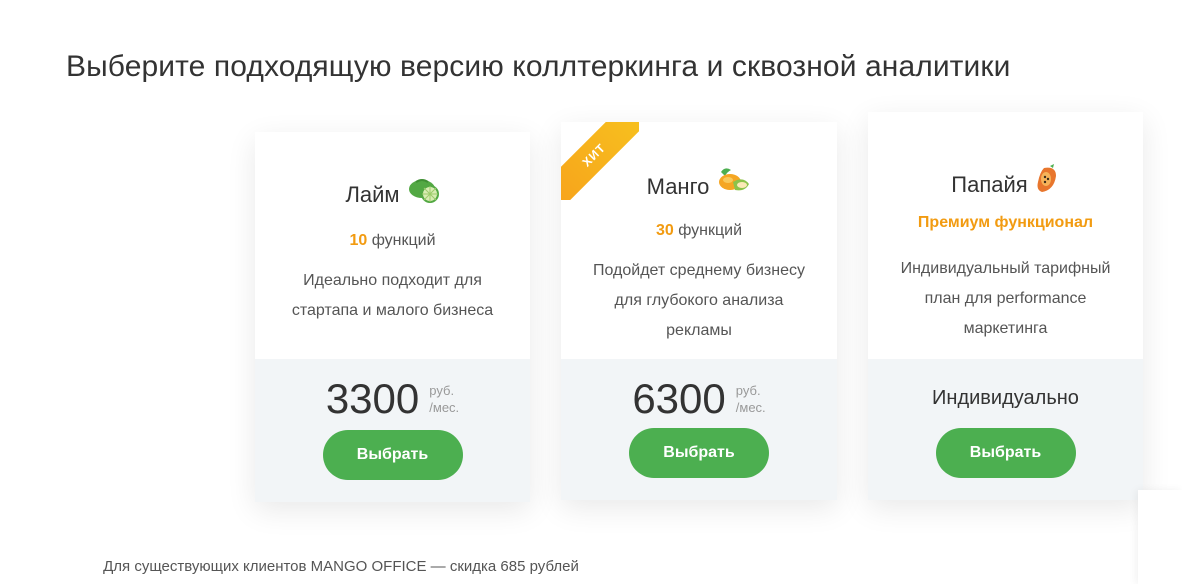  What do you see at coordinates (1005, 328) in the screenshot?
I see `description-line: маркетинга` at bounding box center [1005, 328].